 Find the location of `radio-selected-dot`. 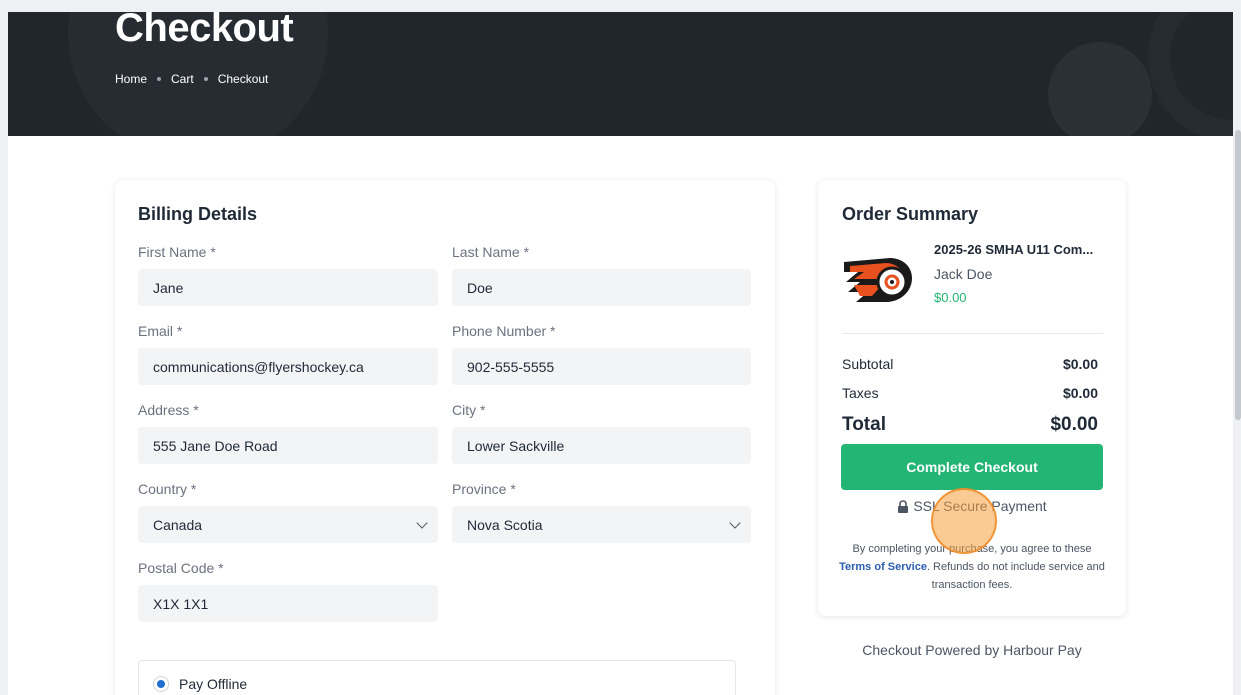

radio-selected-dot is located at coordinates (161, 684).